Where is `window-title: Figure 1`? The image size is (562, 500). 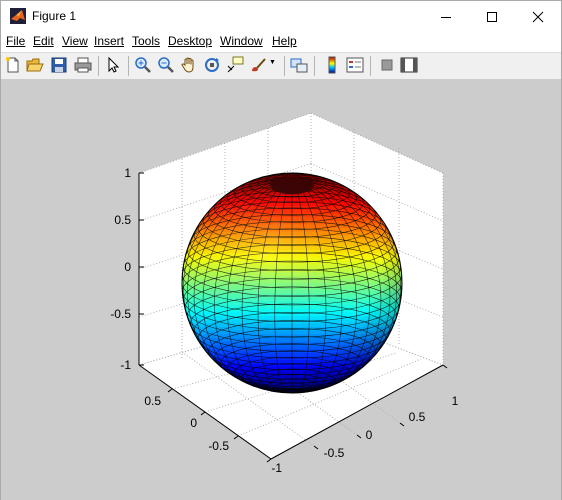
window-title: Figure 1 is located at coordinates (54, 16).